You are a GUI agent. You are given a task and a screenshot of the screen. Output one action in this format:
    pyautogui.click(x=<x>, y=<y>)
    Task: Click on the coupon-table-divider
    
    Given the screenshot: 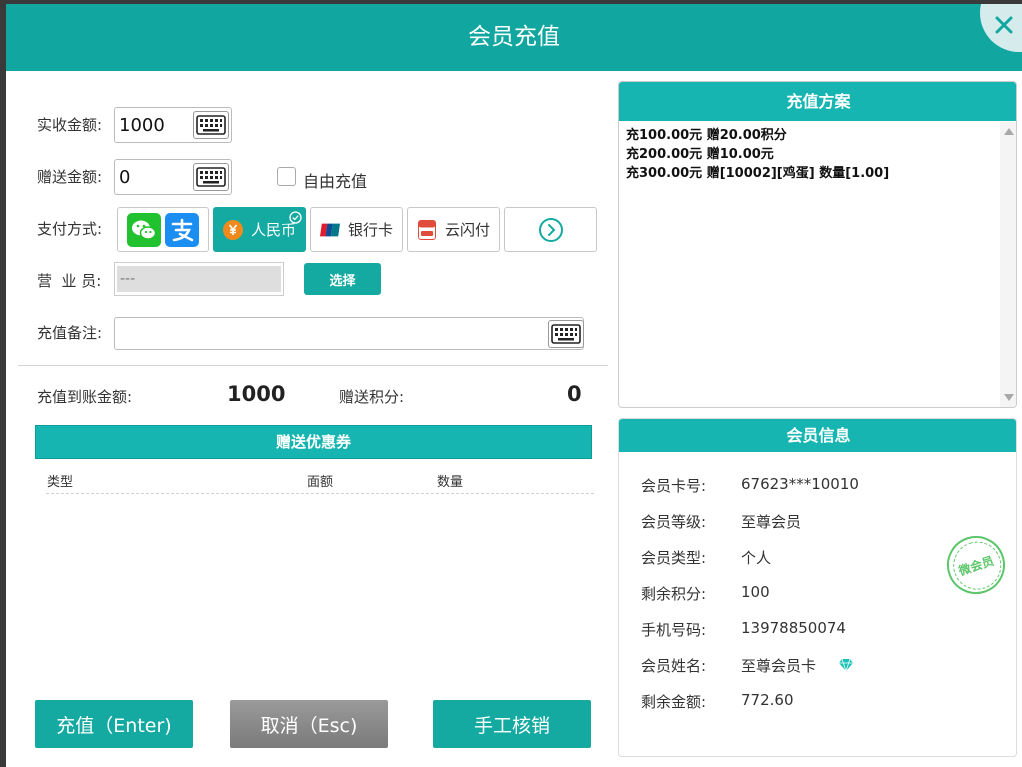 What is the action you would take?
    pyautogui.click(x=320, y=493)
    